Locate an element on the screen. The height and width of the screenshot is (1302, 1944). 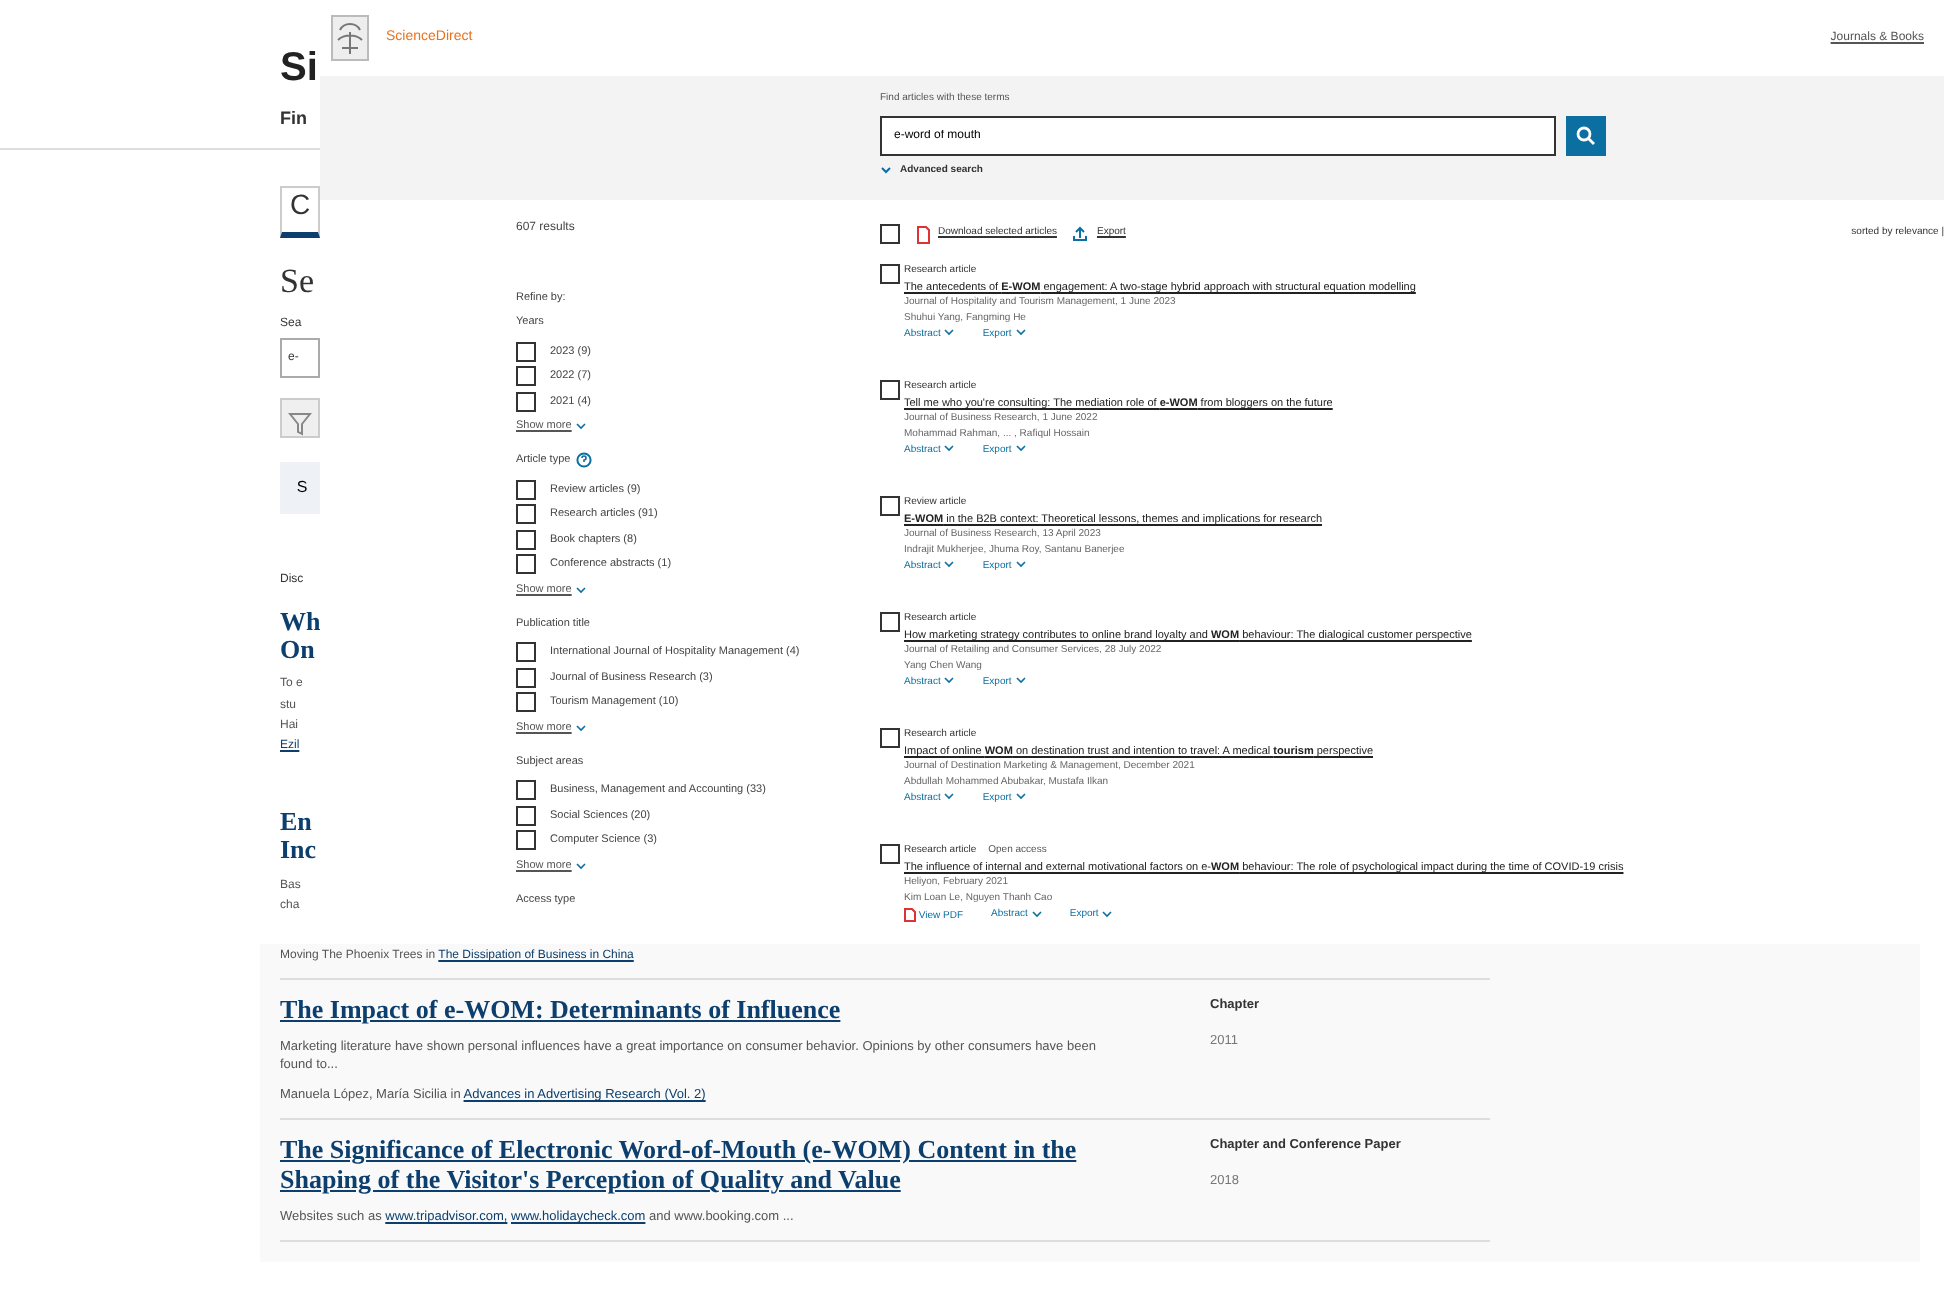
result-title-link: Inc is located at coordinates (298, 851).